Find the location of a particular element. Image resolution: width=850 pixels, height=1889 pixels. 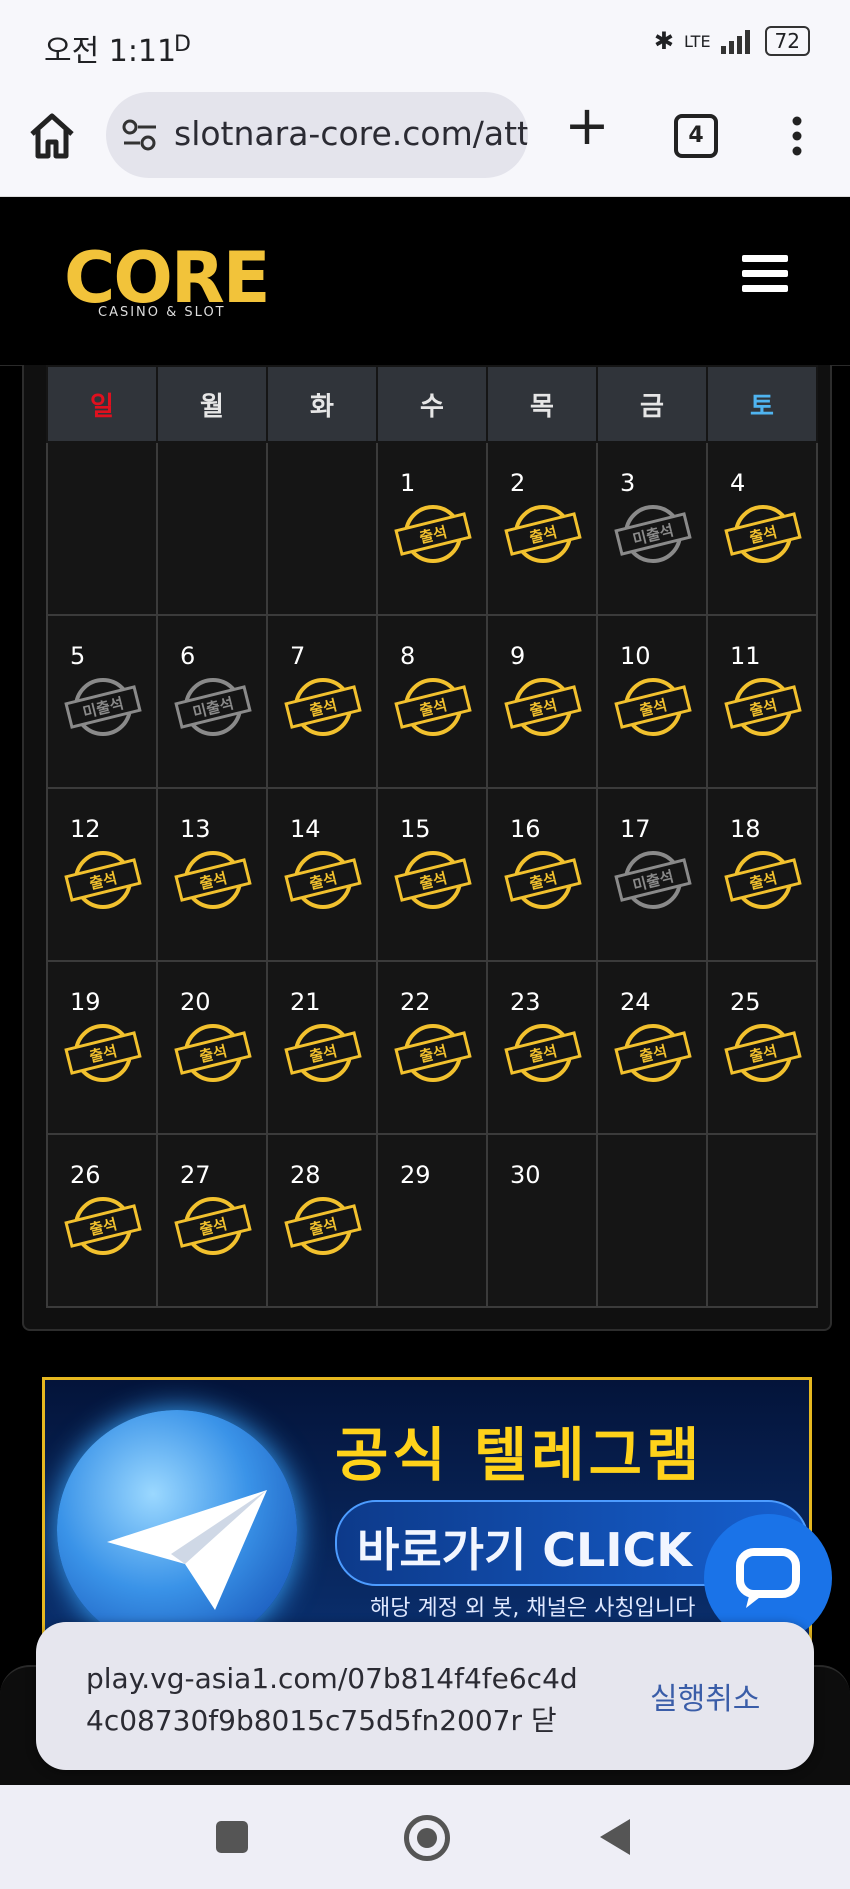

calendar-week: 12 출석 13 출석 14 출석 15 출석 16 출석 17 미출석 18 출석 is located at coordinates (432, 874).